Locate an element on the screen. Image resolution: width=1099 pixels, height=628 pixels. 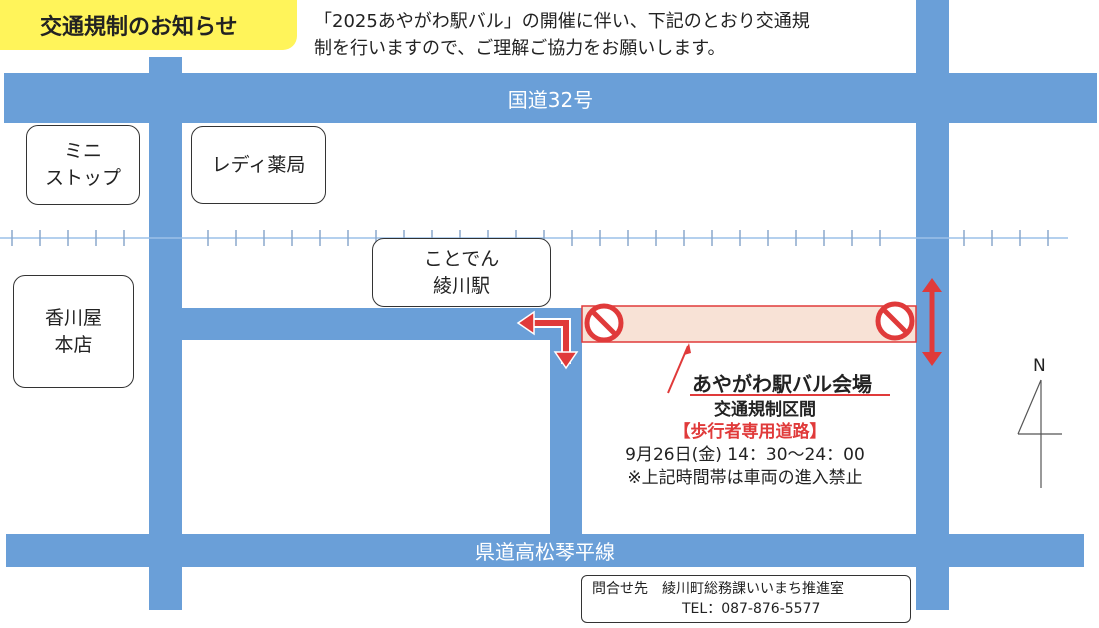
restricted-section is located at coordinates (749, 324).